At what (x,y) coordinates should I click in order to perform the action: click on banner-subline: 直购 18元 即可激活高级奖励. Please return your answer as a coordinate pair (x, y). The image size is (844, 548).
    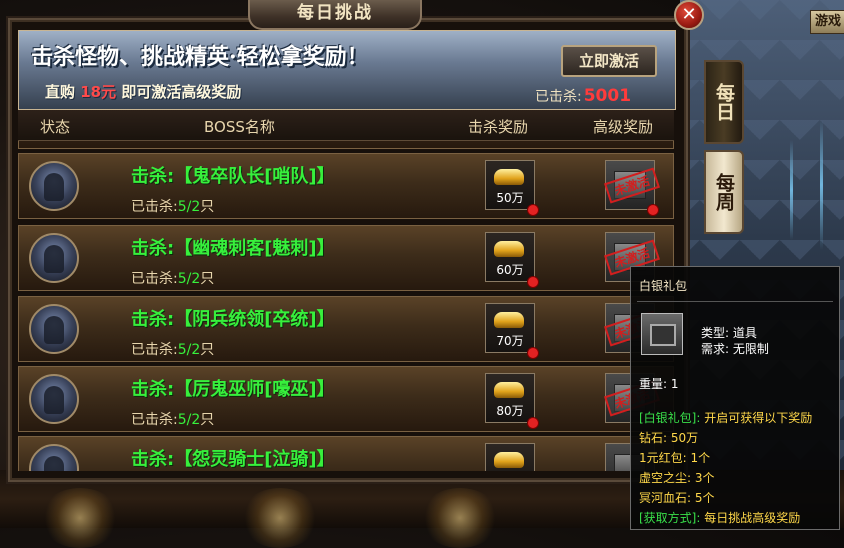
    Looking at the image, I should click on (143, 91).